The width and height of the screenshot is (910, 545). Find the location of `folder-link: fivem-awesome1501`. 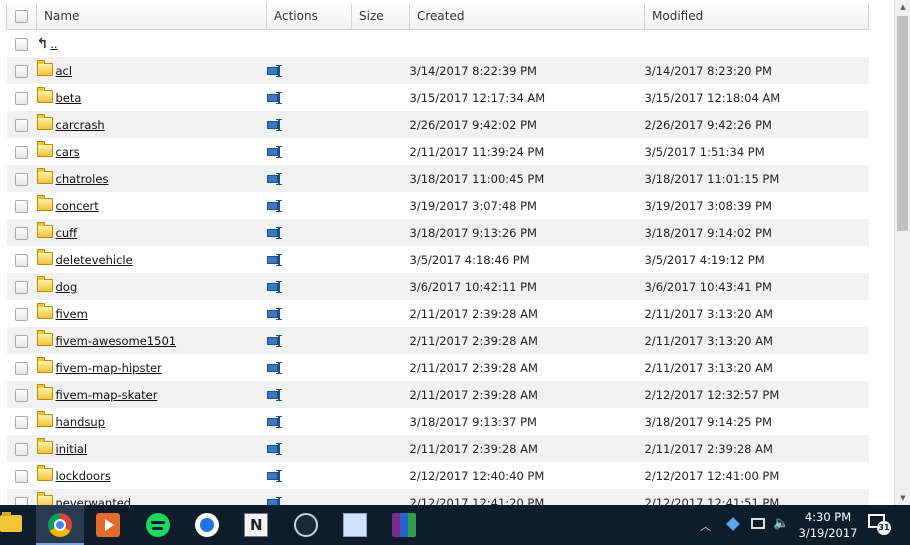

folder-link: fivem-awesome1501 is located at coordinates (116, 341).